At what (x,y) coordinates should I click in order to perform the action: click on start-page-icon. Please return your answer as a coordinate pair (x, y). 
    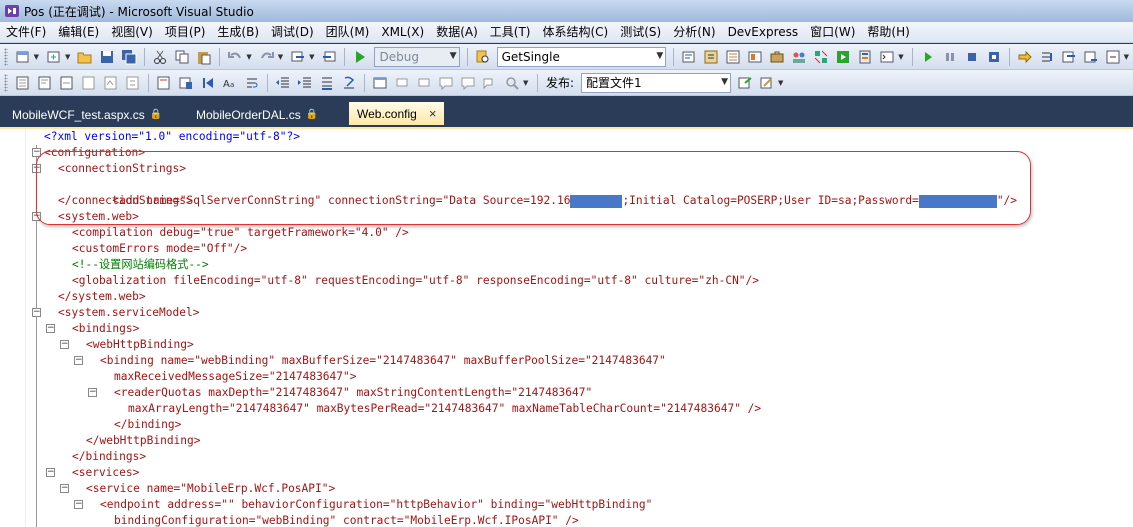
    Looking at the image, I should click on (843, 57).